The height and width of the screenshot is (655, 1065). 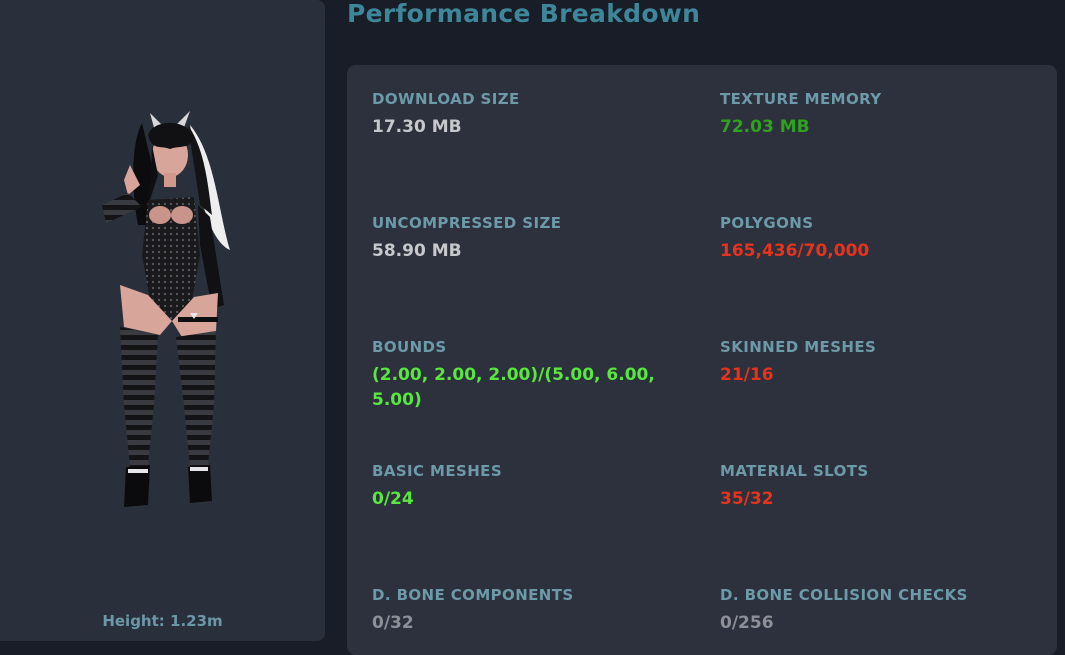 I want to click on page-title: Performance Breakdown, so click(x=524, y=14).